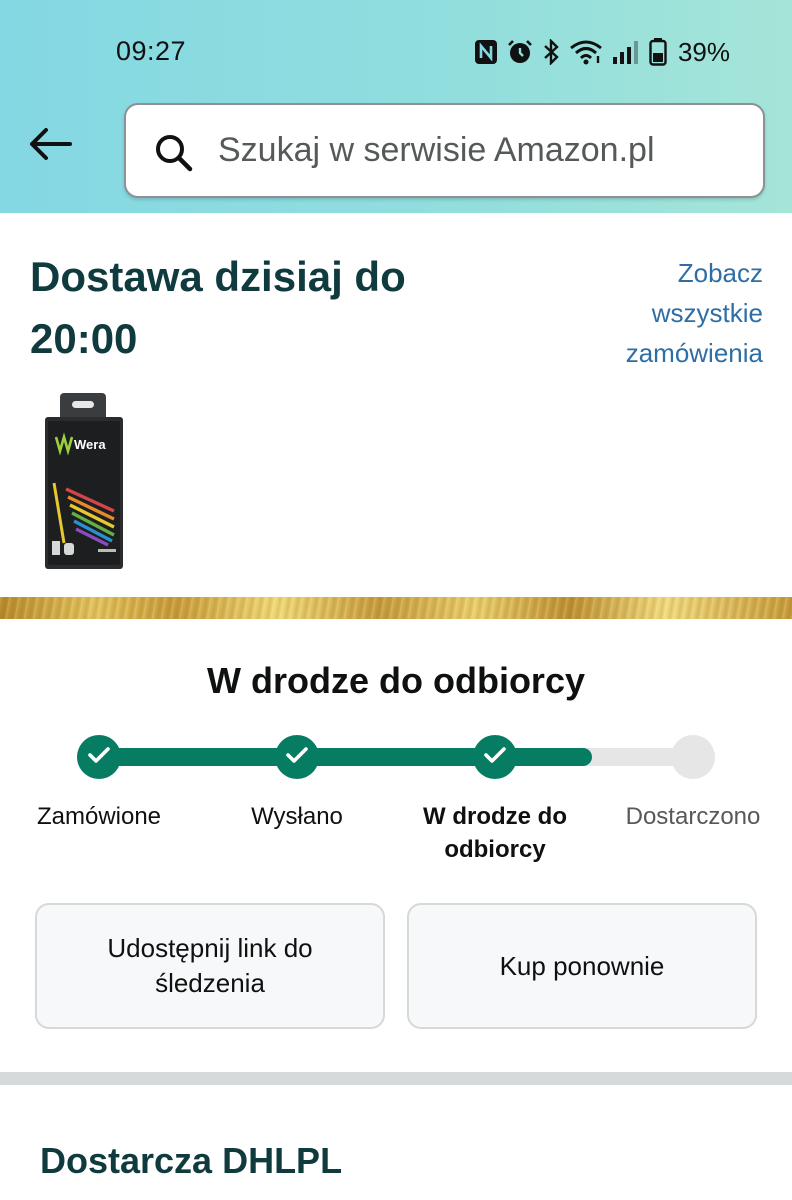 This screenshot has width=792, height=1200. I want to click on buy-again-button: Kup ponownie, so click(582, 966).